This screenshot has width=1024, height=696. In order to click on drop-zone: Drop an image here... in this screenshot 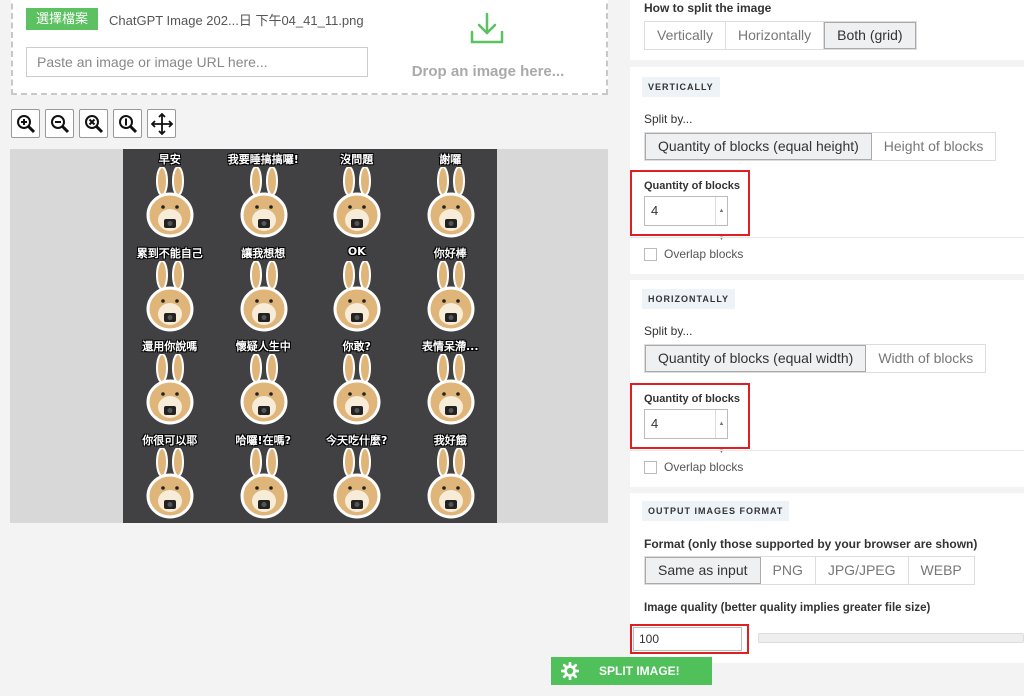, I will do `click(493, 44)`.